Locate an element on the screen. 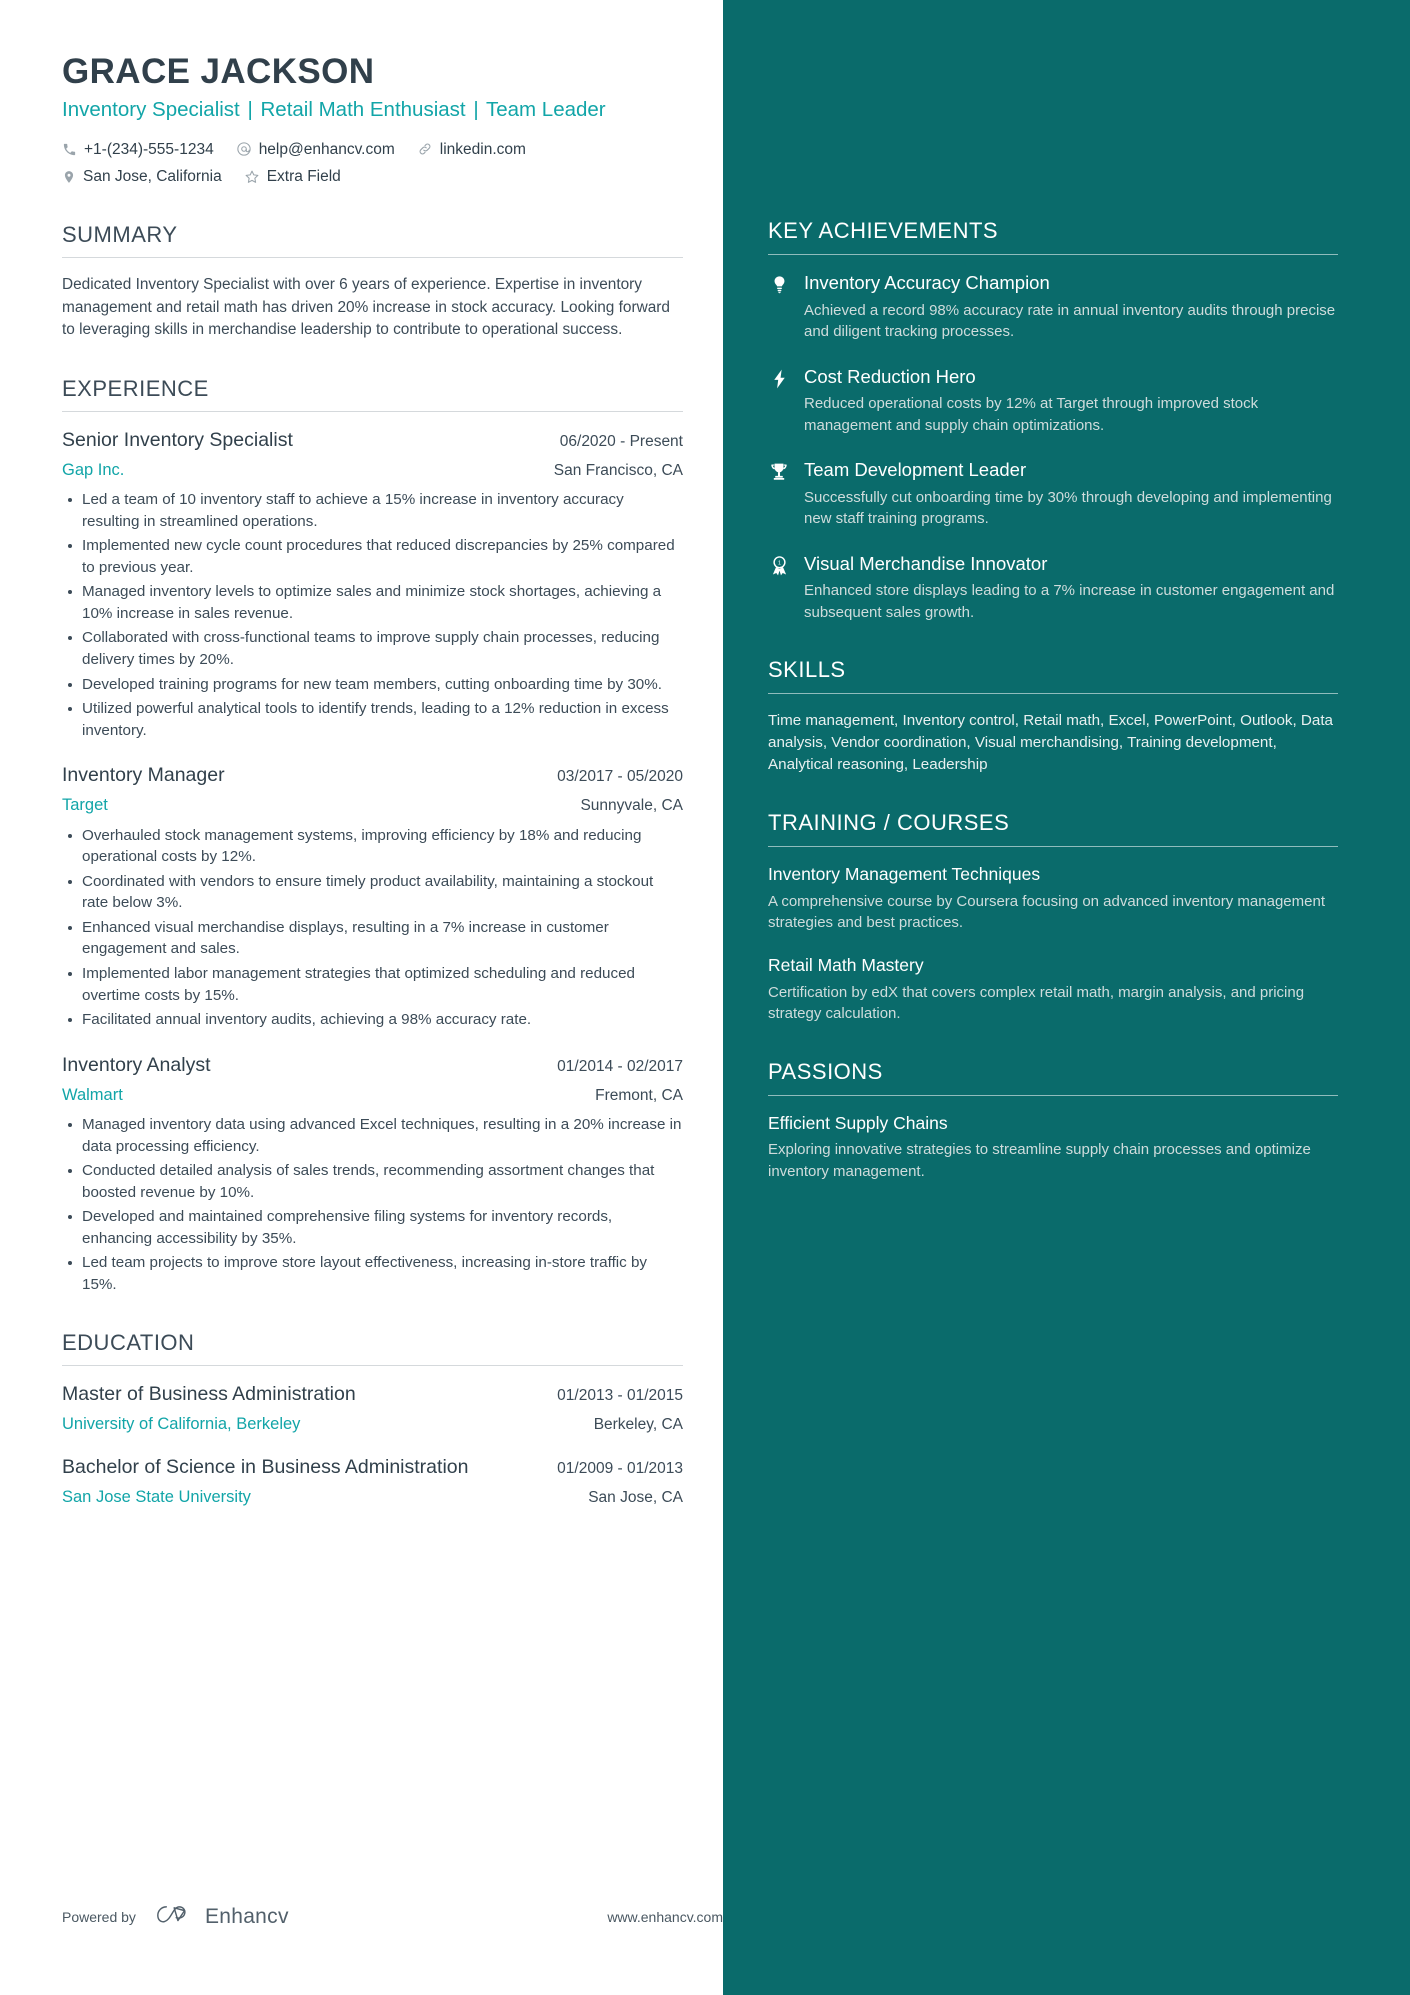  experience-location: Sunnyvale, CA is located at coordinates (631, 806).